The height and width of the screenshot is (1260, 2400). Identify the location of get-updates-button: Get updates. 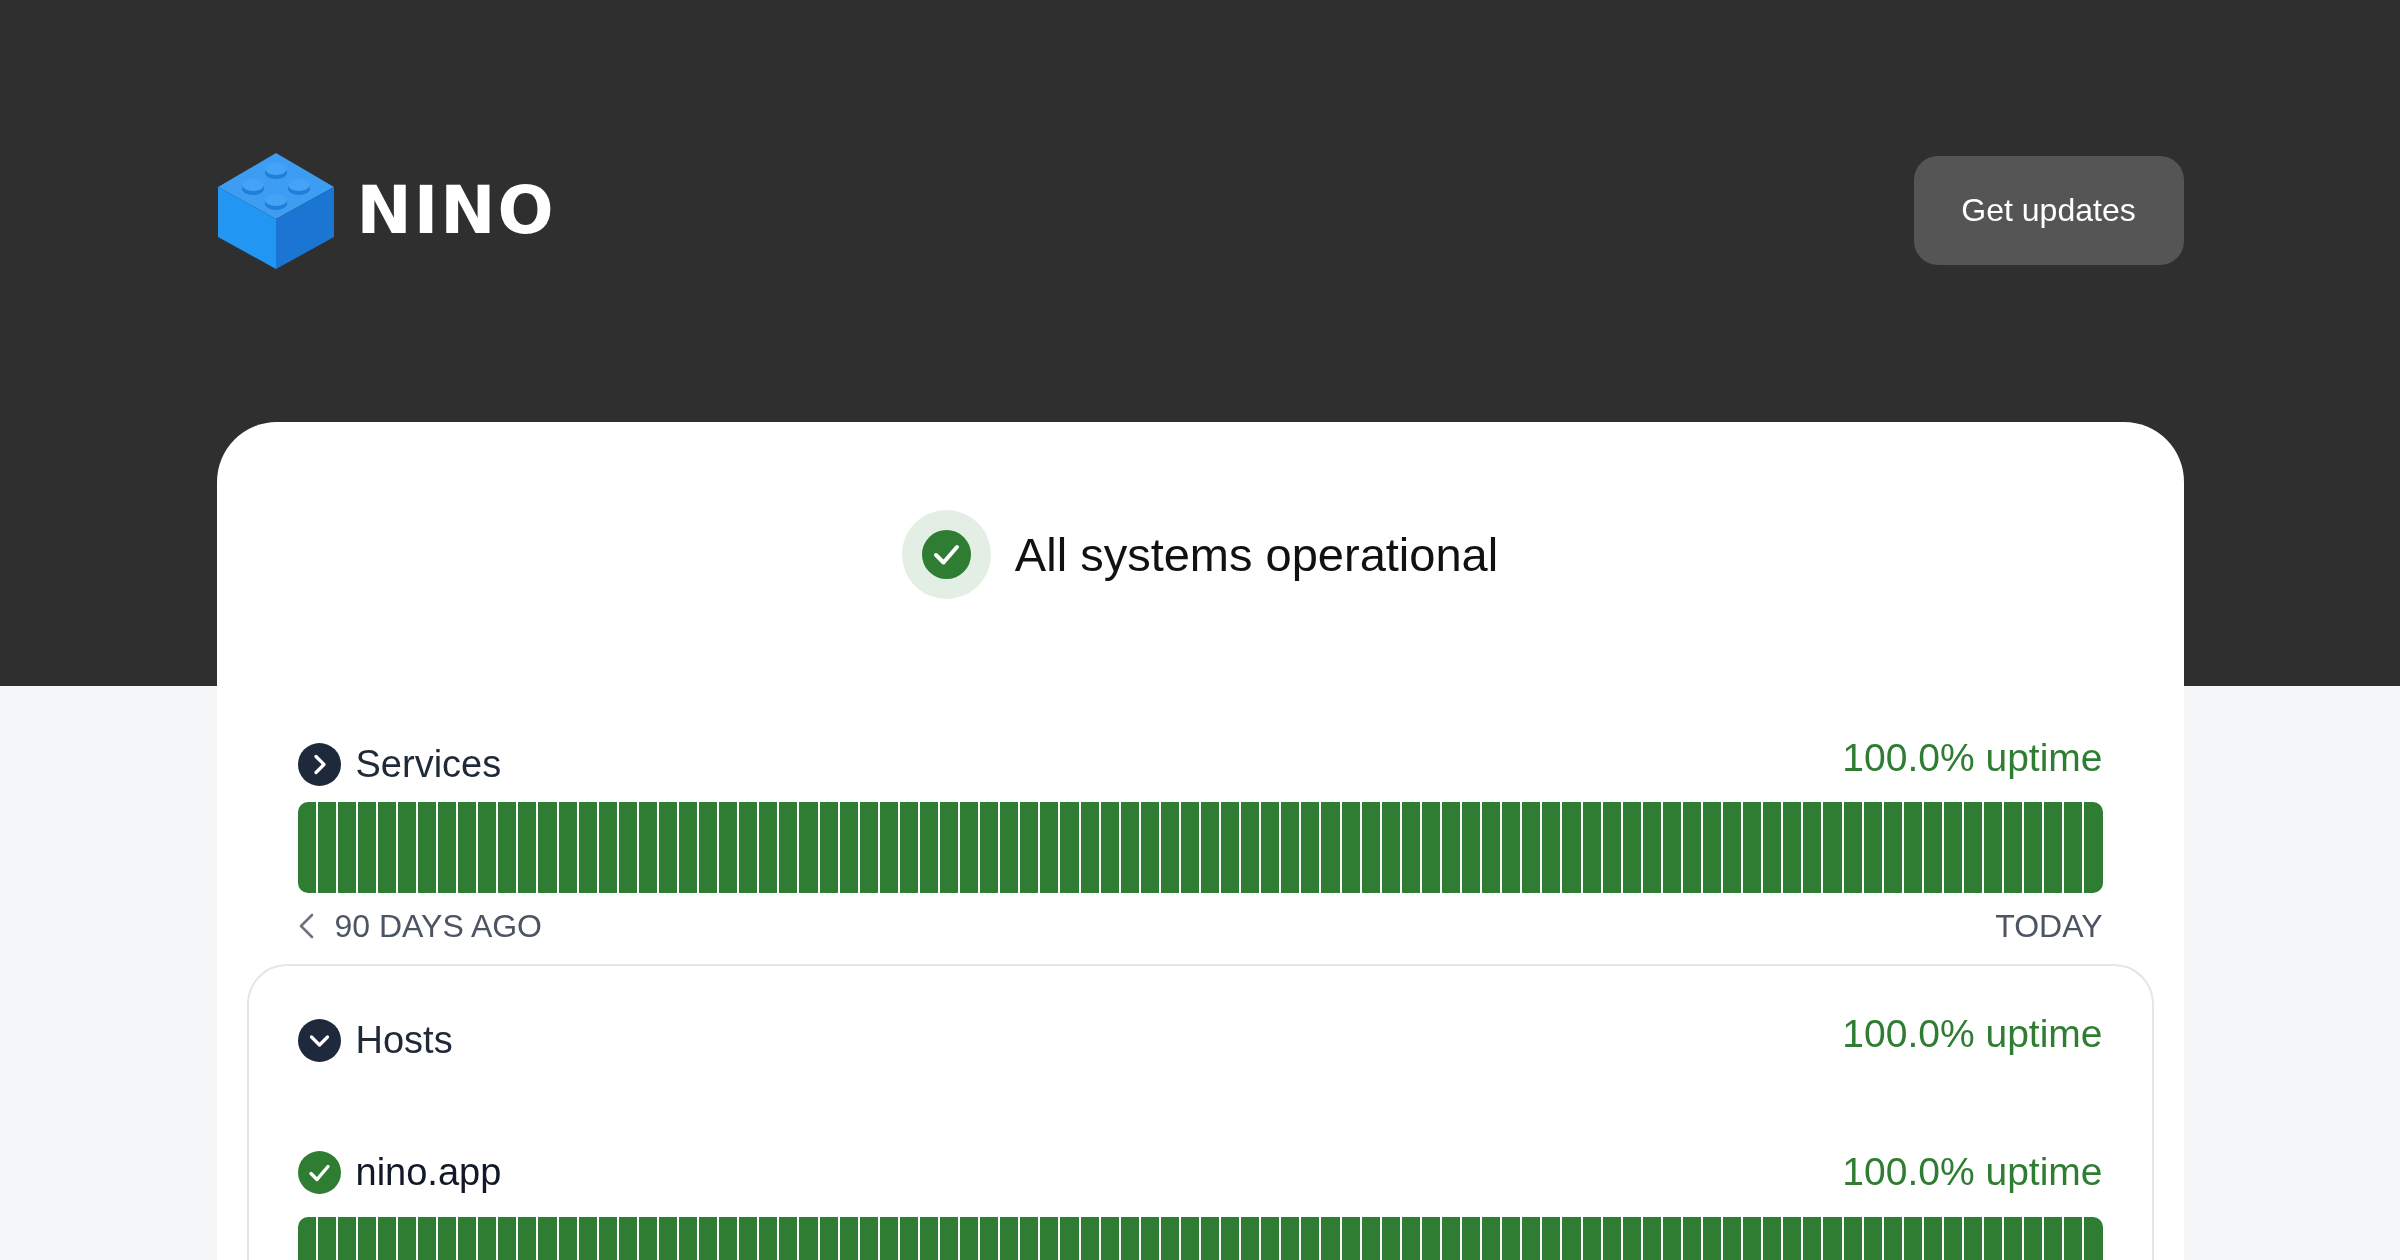
(2048, 210).